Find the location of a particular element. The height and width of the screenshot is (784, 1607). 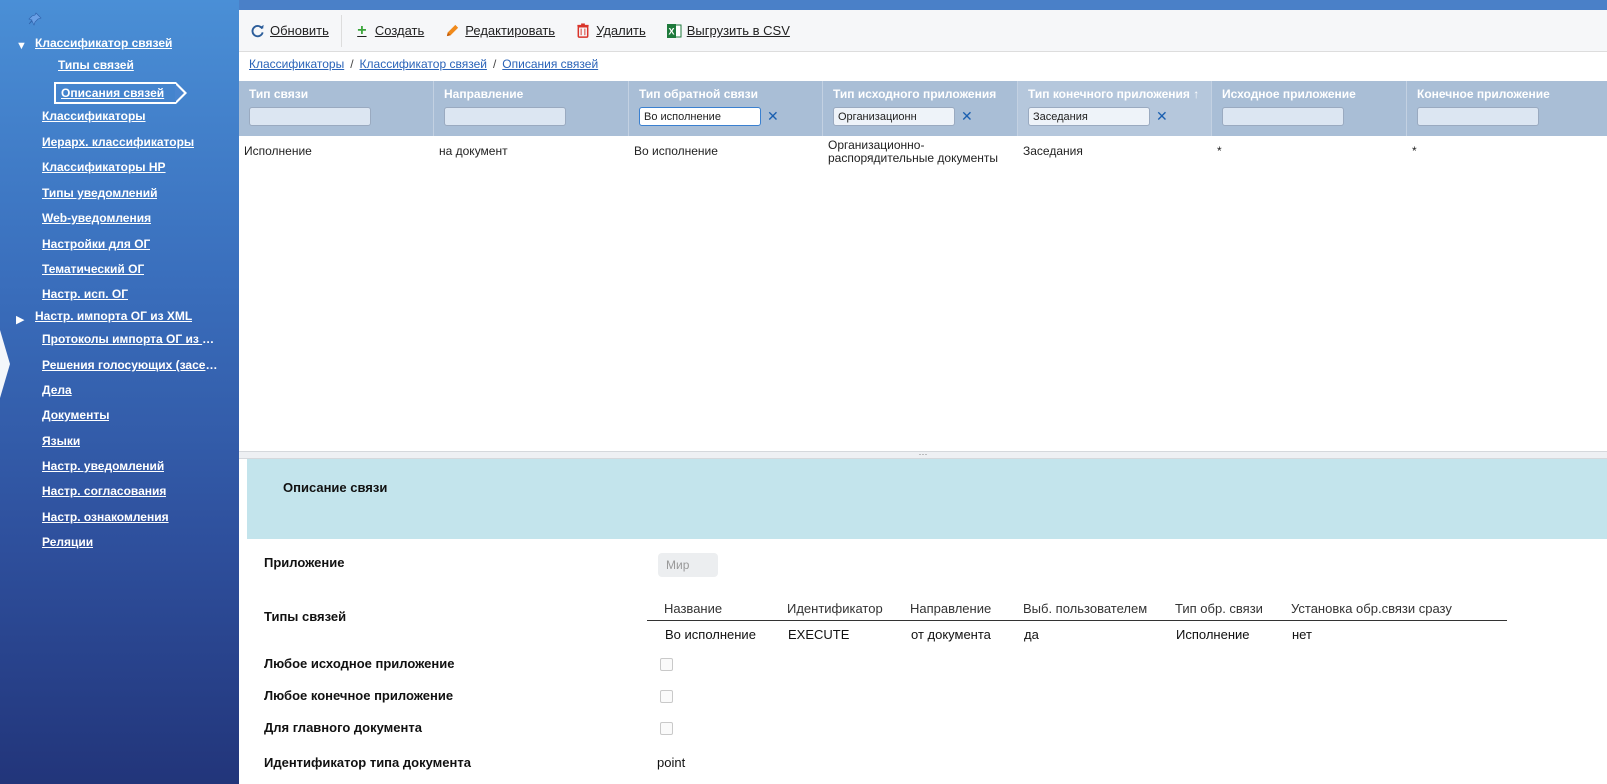

any-source-checkbox is located at coordinates (666, 664).